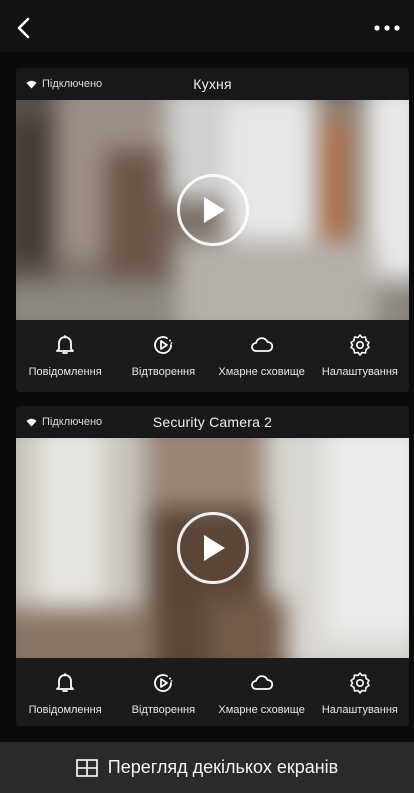 This screenshot has width=414, height=793. I want to click on back-button, so click(24, 28).